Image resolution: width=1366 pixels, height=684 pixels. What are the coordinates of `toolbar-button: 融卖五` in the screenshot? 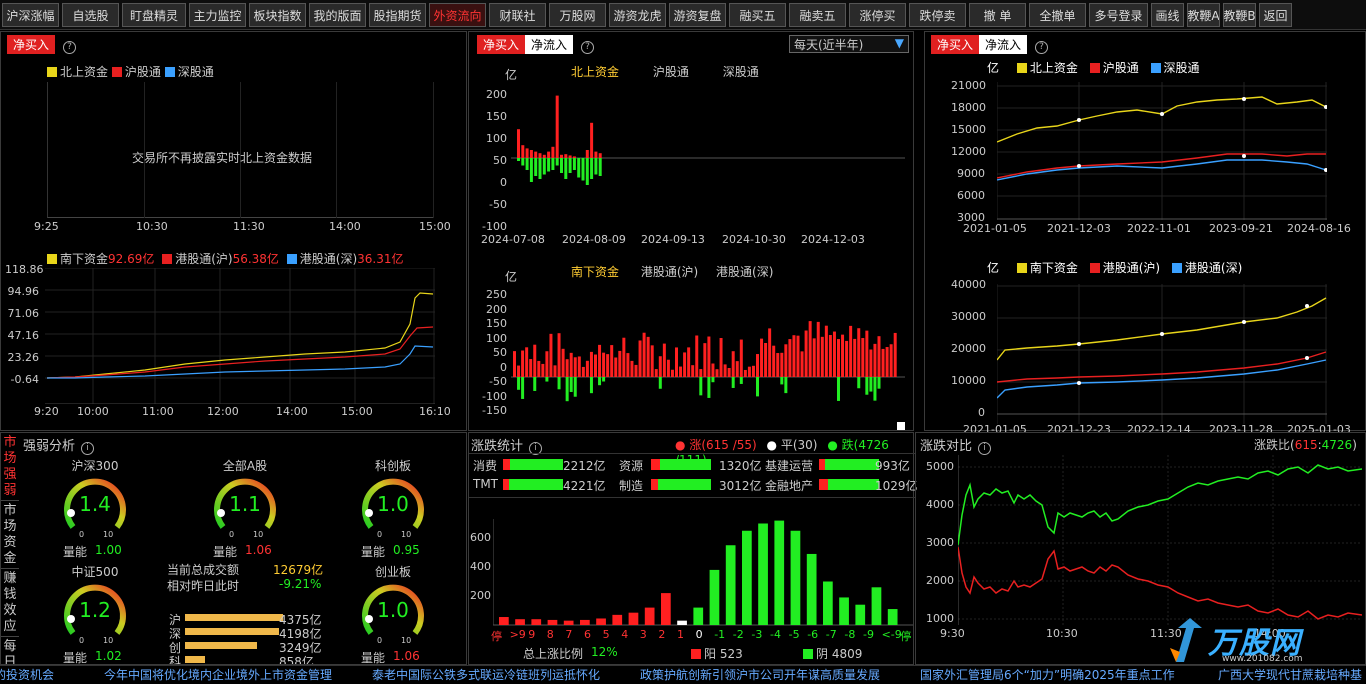 It's located at (817, 15).